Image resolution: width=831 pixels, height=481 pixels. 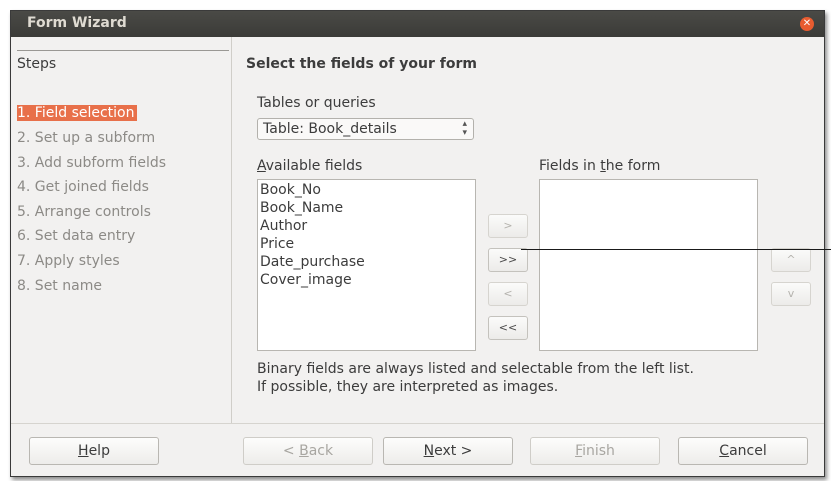 What do you see at coordinates (791, 294) in the screenshot?
I see `move-down-button: v` at bounding box center [791, 294].